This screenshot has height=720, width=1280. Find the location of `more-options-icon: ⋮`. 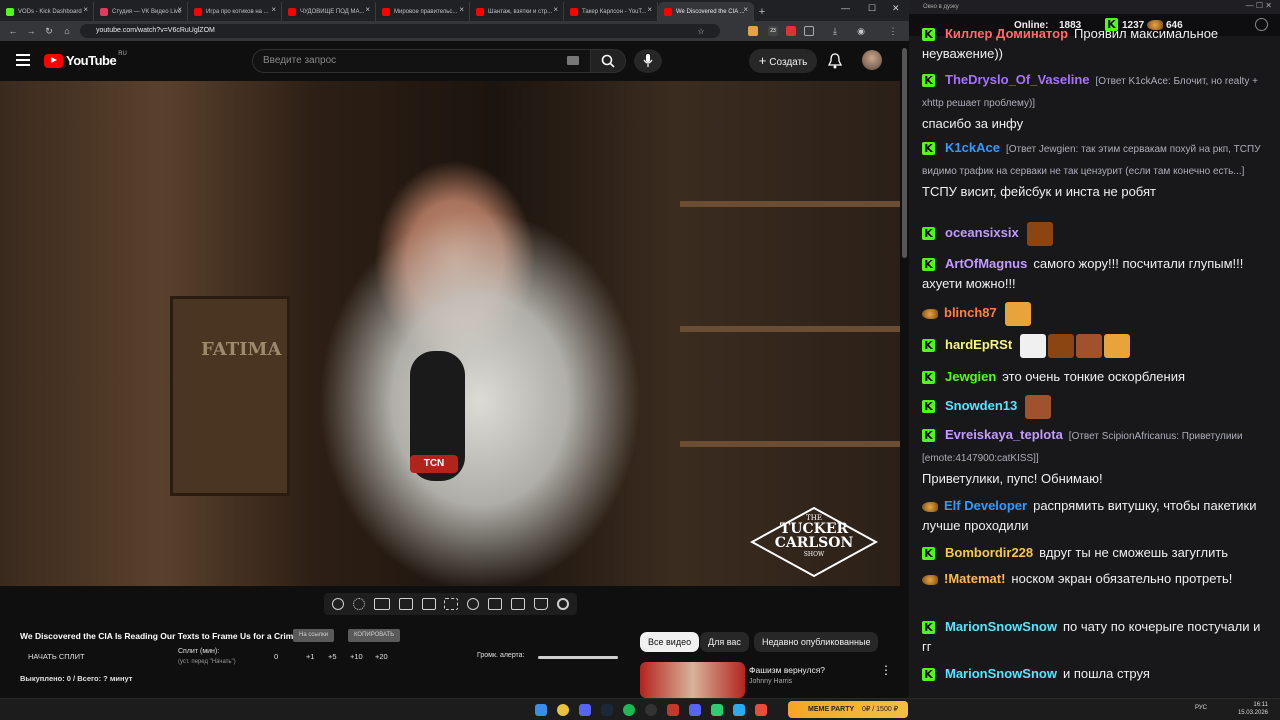

more-options-icon: ⋮ is located at coordinates (886, 670).